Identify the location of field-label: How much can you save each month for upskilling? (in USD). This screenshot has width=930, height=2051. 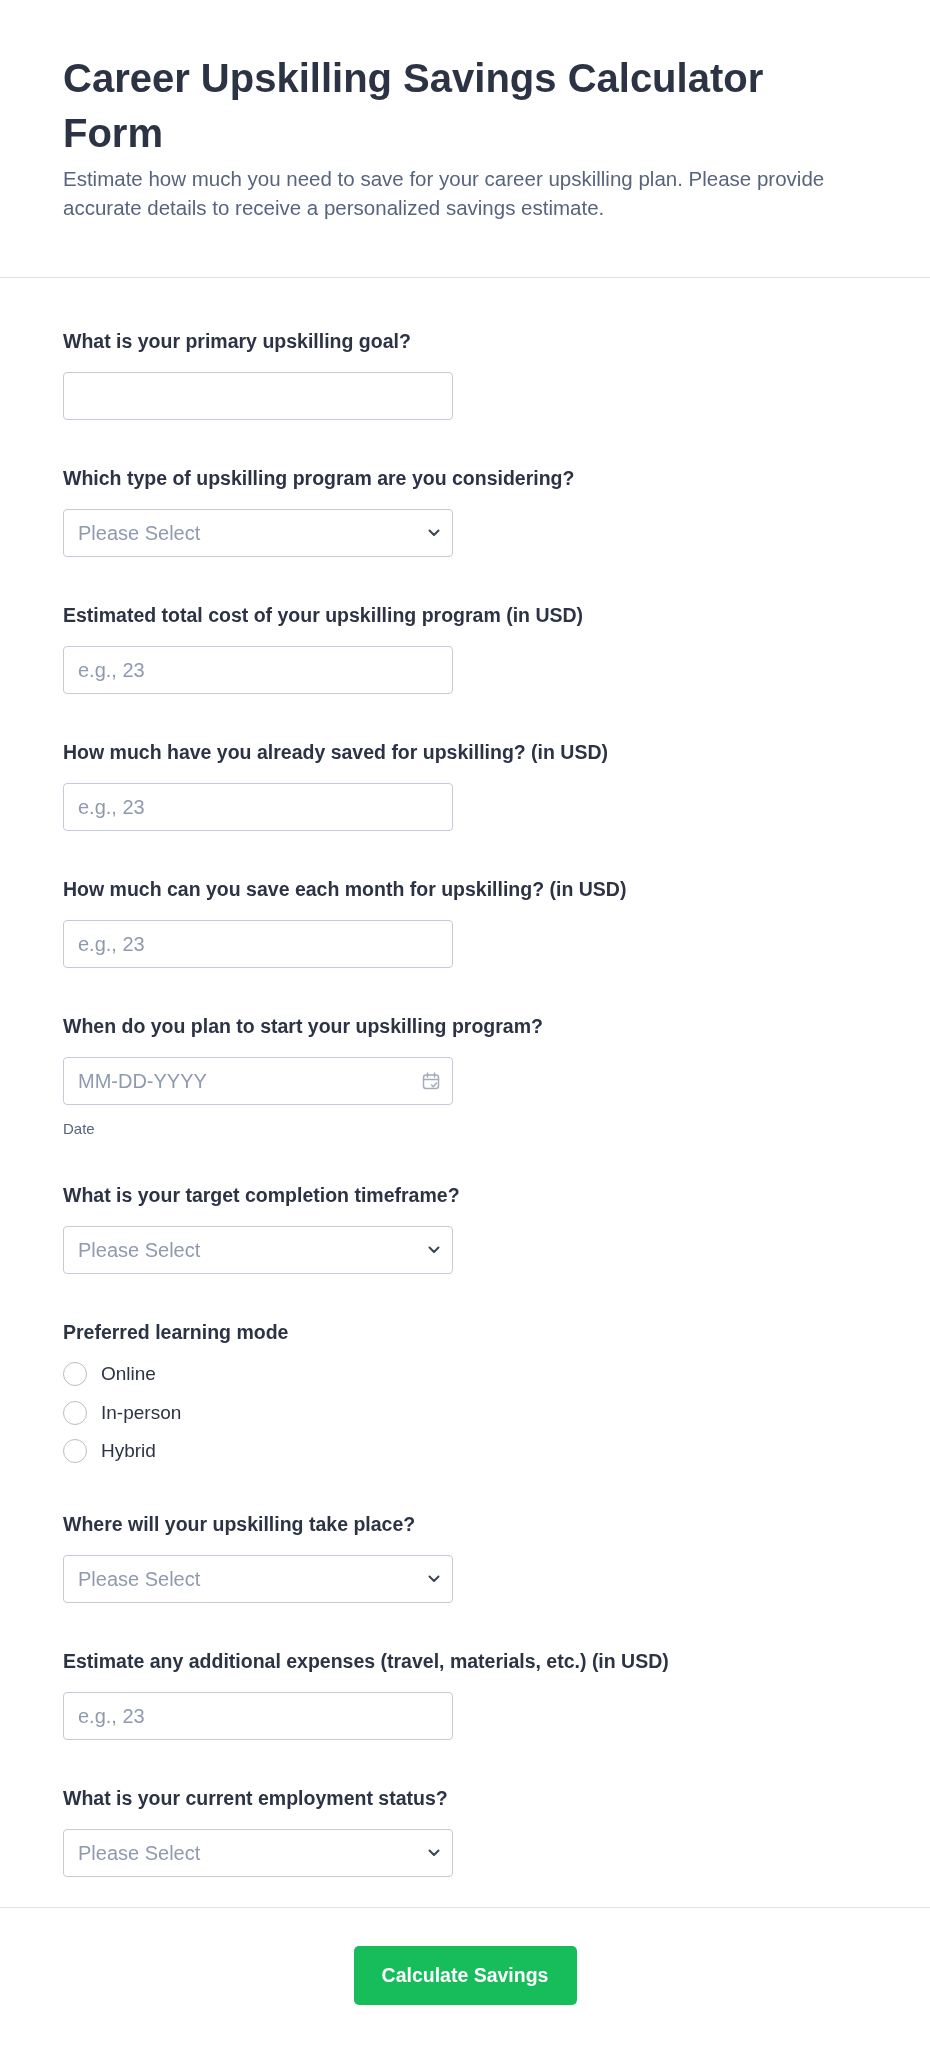
(345, 889).